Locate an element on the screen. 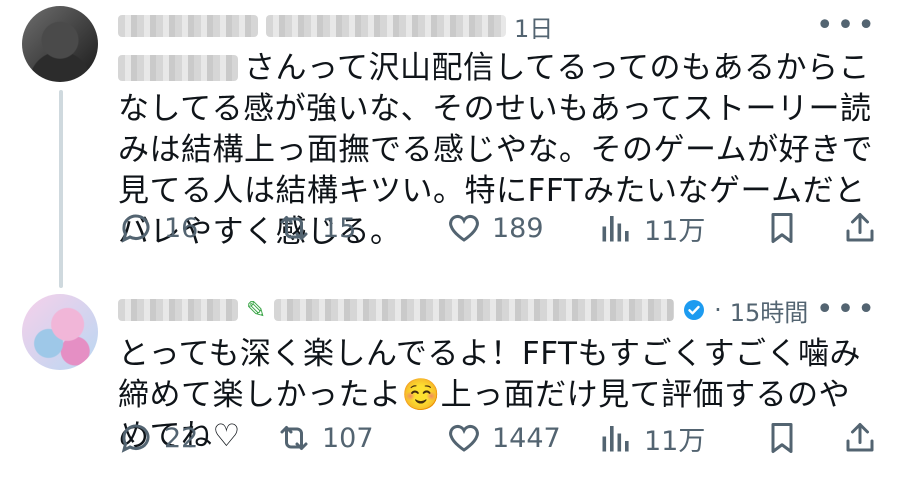  like-button: 1447 is located at coordinates (522, 438).